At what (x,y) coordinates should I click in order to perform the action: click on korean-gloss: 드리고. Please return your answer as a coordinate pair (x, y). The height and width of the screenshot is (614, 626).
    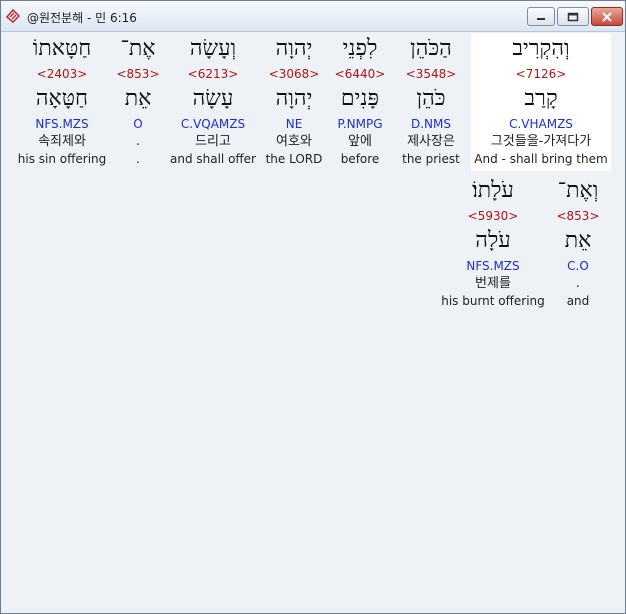
    Looking at the image, I should click on (213, 141).